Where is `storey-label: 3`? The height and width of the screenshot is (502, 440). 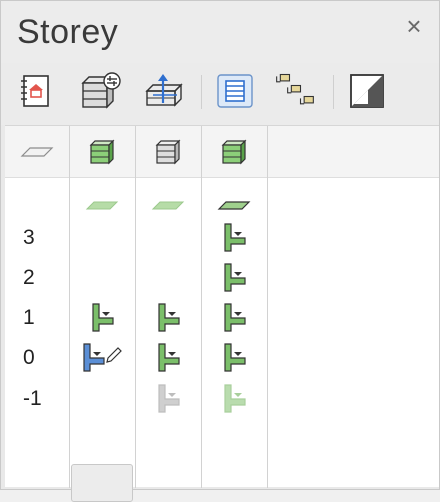 storey-label: 3 is located at coordinates (29, 237).